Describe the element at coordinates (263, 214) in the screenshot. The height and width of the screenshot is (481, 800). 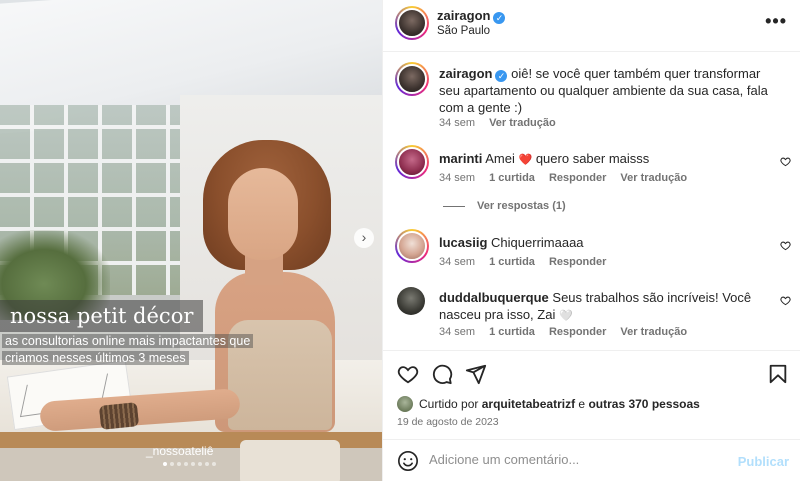
I see `image-person-face` at that location.